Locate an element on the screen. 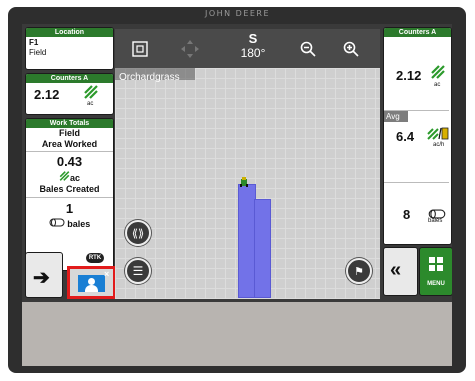 This screenshot has height=381, width=475. counters-area-unit: ac is located at coordinates (437, 85).